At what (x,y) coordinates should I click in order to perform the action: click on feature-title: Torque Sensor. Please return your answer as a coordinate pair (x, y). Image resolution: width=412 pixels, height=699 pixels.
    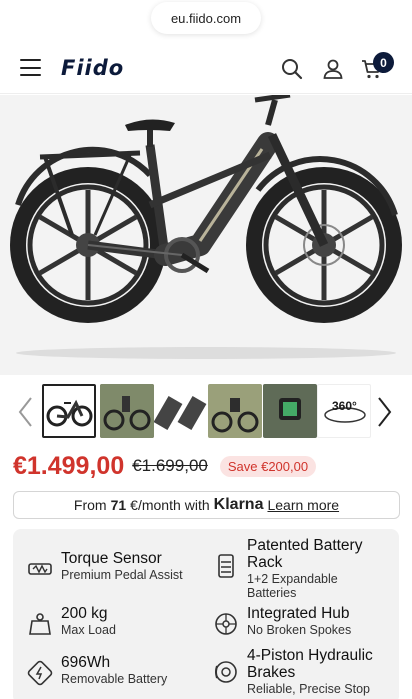
    Looking at the image, I should click on (111, 558).